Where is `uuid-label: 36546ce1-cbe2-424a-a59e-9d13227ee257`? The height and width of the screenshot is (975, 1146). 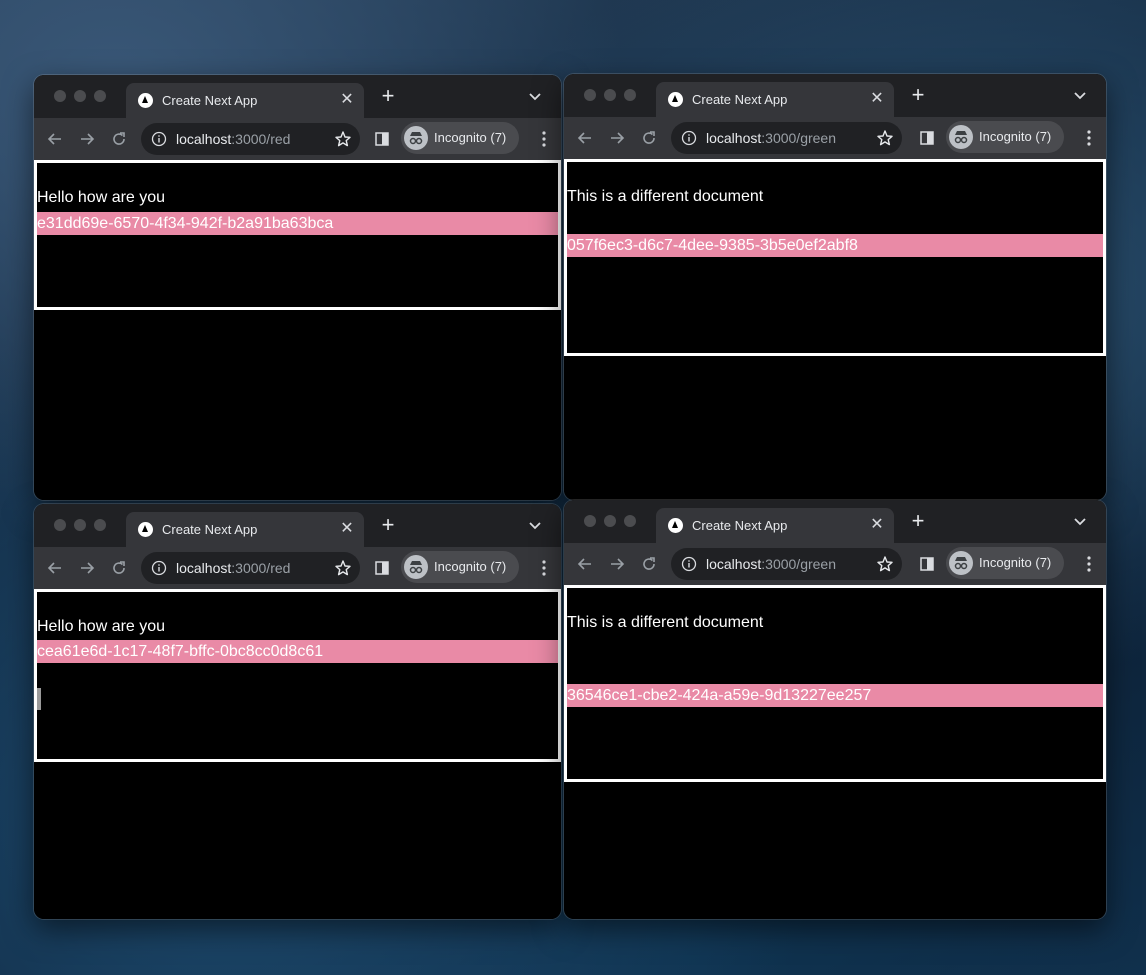
uuid-label: 36546ce1-cbe2-424a-a59e-9d13227ee257 is located at coordinates (835, 695).